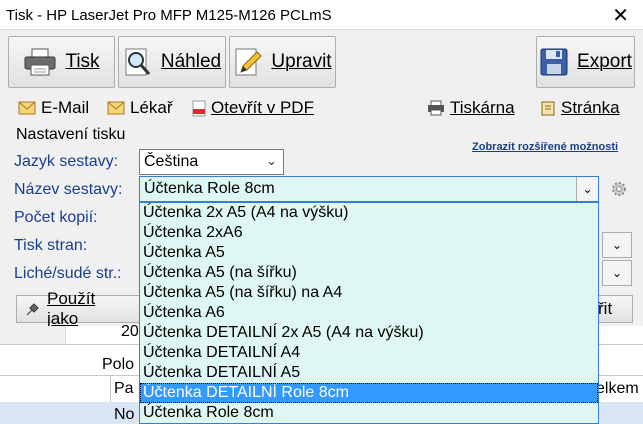 The height and width of the screenshot is (424, 643). What do you see at coordinates (68, 189) in the screenshot?
I see `report-name-label: Název sestavy:` at bounding box center [68, 189].